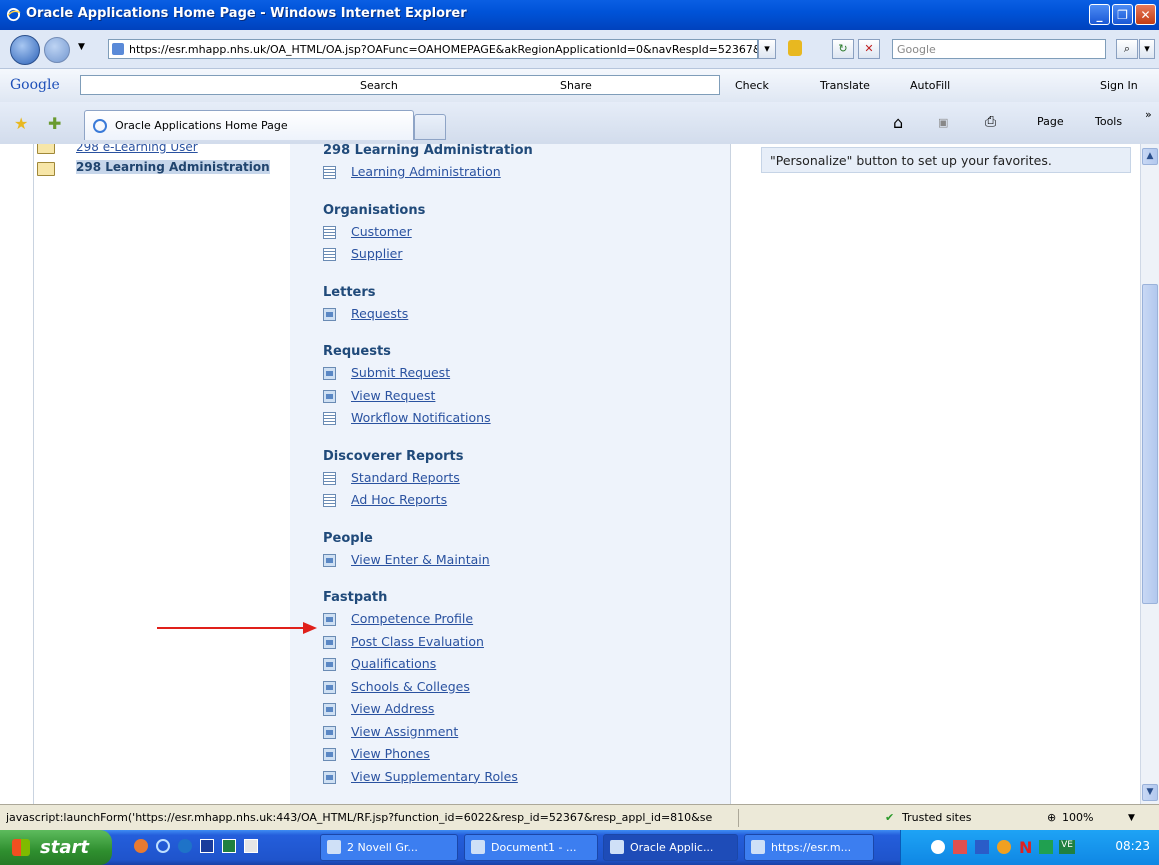 The width and height of the screenshot is (1159, 865). I want to click on search-options-button: ▾, so click(1147, 49).